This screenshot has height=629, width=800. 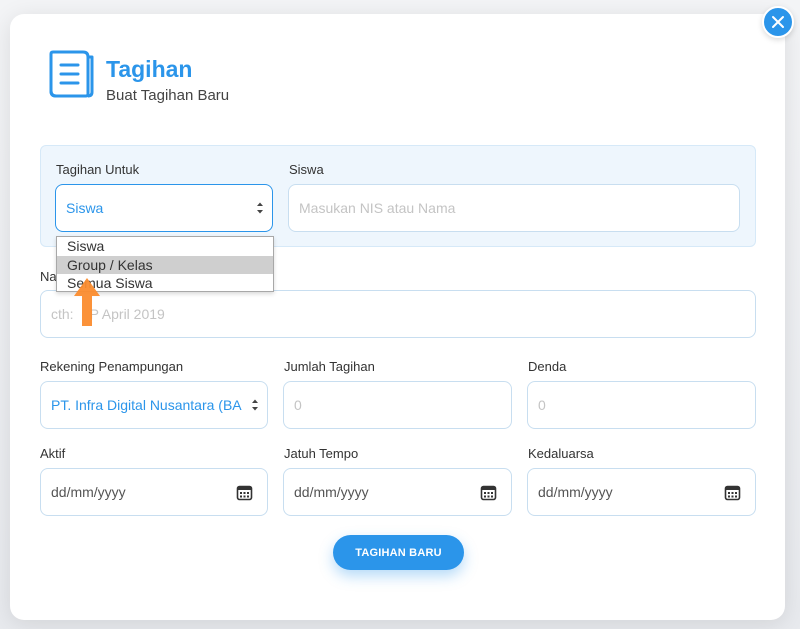 What do you see at coordinates (514, 208) in the screenshot?
I see `siswa-input: Masukan NIS atau Nama` at bounding box center [514, 208].